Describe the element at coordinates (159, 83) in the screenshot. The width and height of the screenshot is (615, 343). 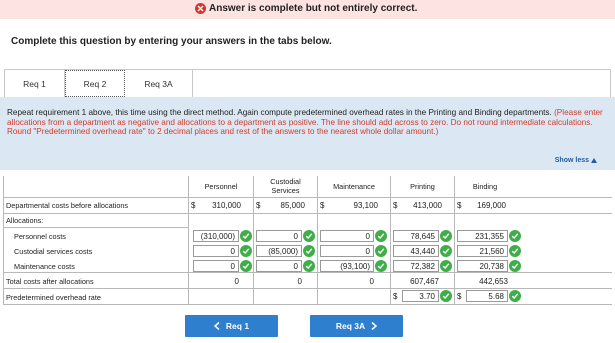
I see `tab-req-3a: Req 3A` at that location.